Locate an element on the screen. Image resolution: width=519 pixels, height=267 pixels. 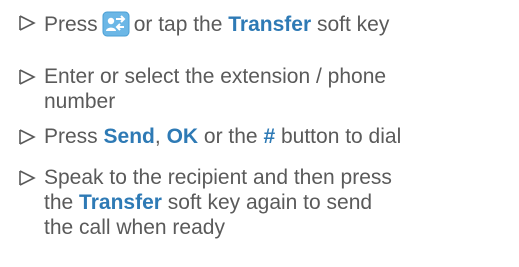
send-keyword: Send is located at coordinates (129, 136).